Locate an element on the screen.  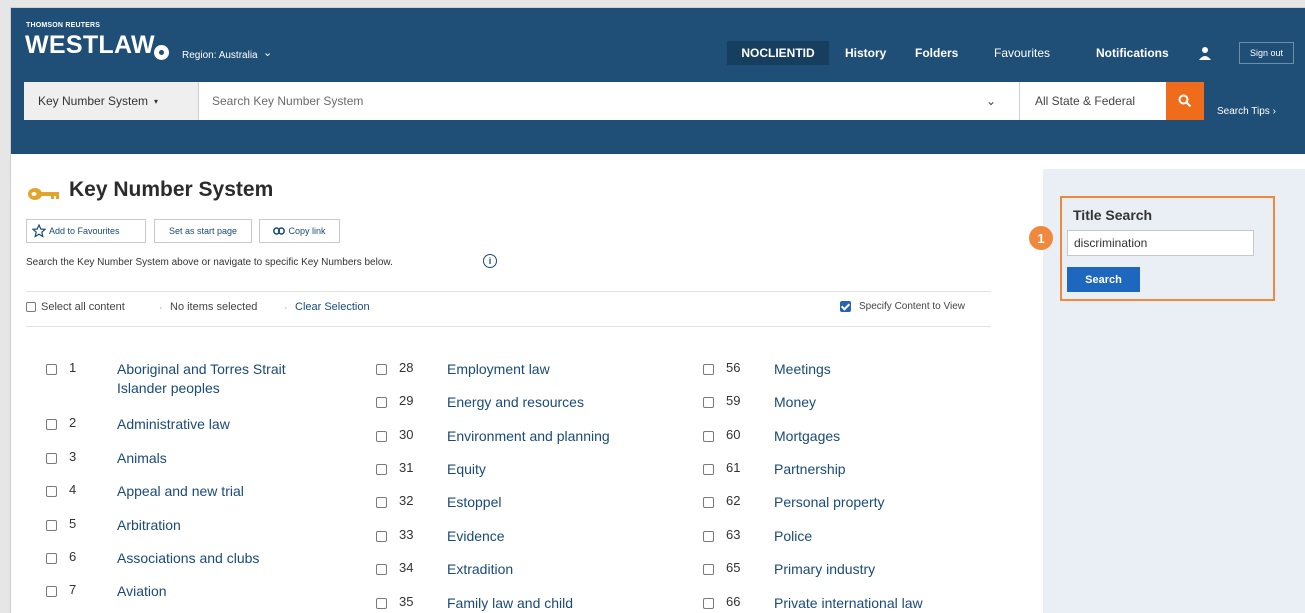
title-search-button: Search is located at coordinates (1103, 279).